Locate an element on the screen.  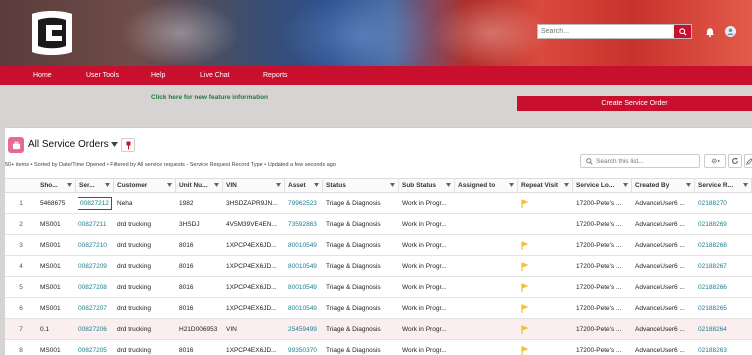
service-order-link: 00827210 is located at coordinates (96, 245).